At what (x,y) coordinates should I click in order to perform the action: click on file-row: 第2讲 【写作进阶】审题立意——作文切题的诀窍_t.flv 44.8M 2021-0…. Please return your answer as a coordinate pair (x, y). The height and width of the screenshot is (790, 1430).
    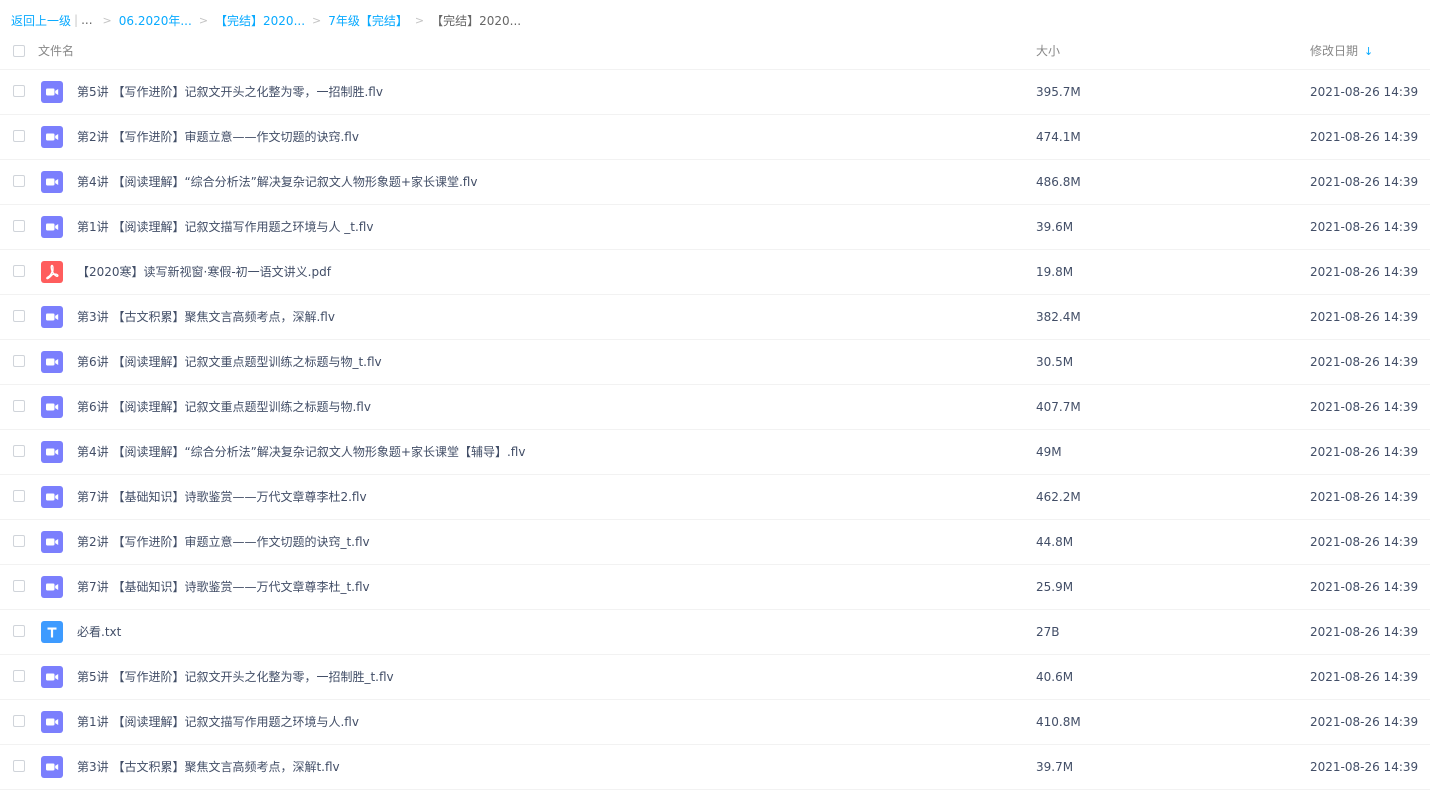
    Looking at the image, I should click on (715, 542).